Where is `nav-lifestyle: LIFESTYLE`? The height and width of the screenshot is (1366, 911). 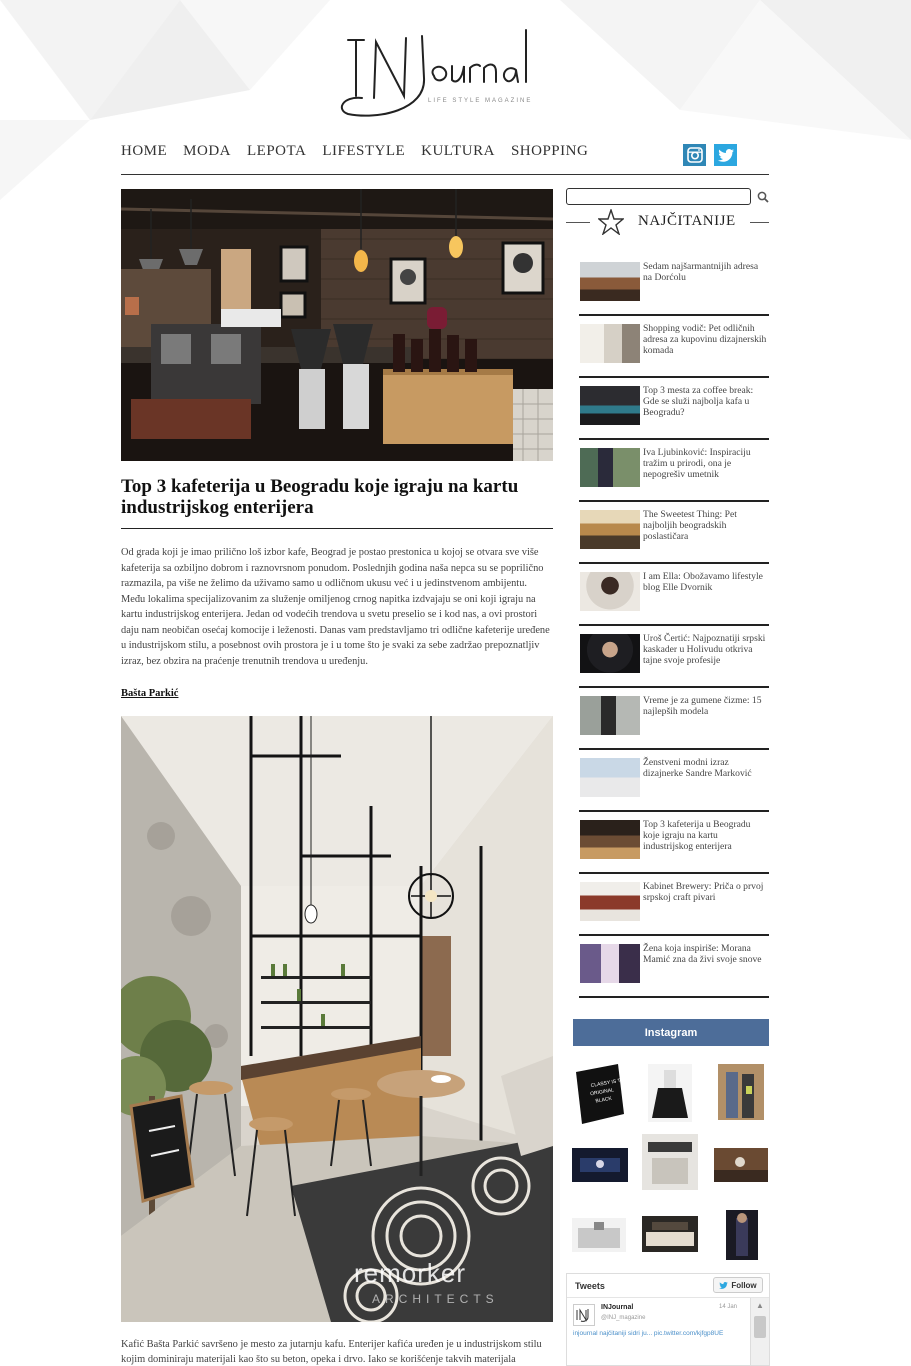
nav-lifestyle: LIFESTYLE is located at coordinates (363, 153).